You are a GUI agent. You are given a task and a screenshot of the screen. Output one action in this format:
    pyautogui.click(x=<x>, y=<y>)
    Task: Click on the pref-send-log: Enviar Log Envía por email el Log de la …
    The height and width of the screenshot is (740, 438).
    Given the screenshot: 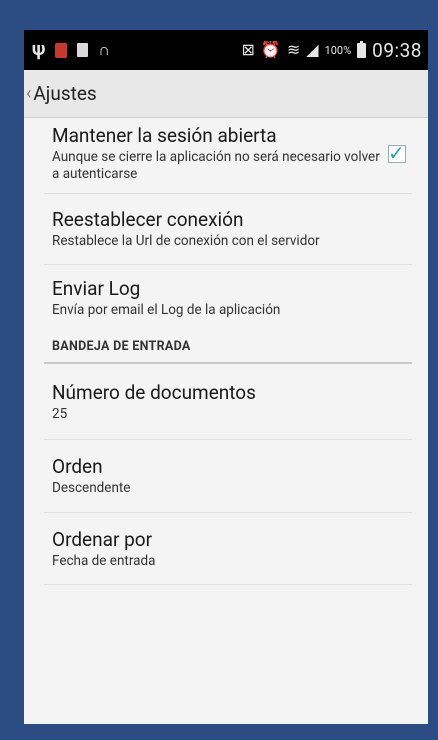 What is the action you would take?
    pyautogui.click(x=228, y=298)
    